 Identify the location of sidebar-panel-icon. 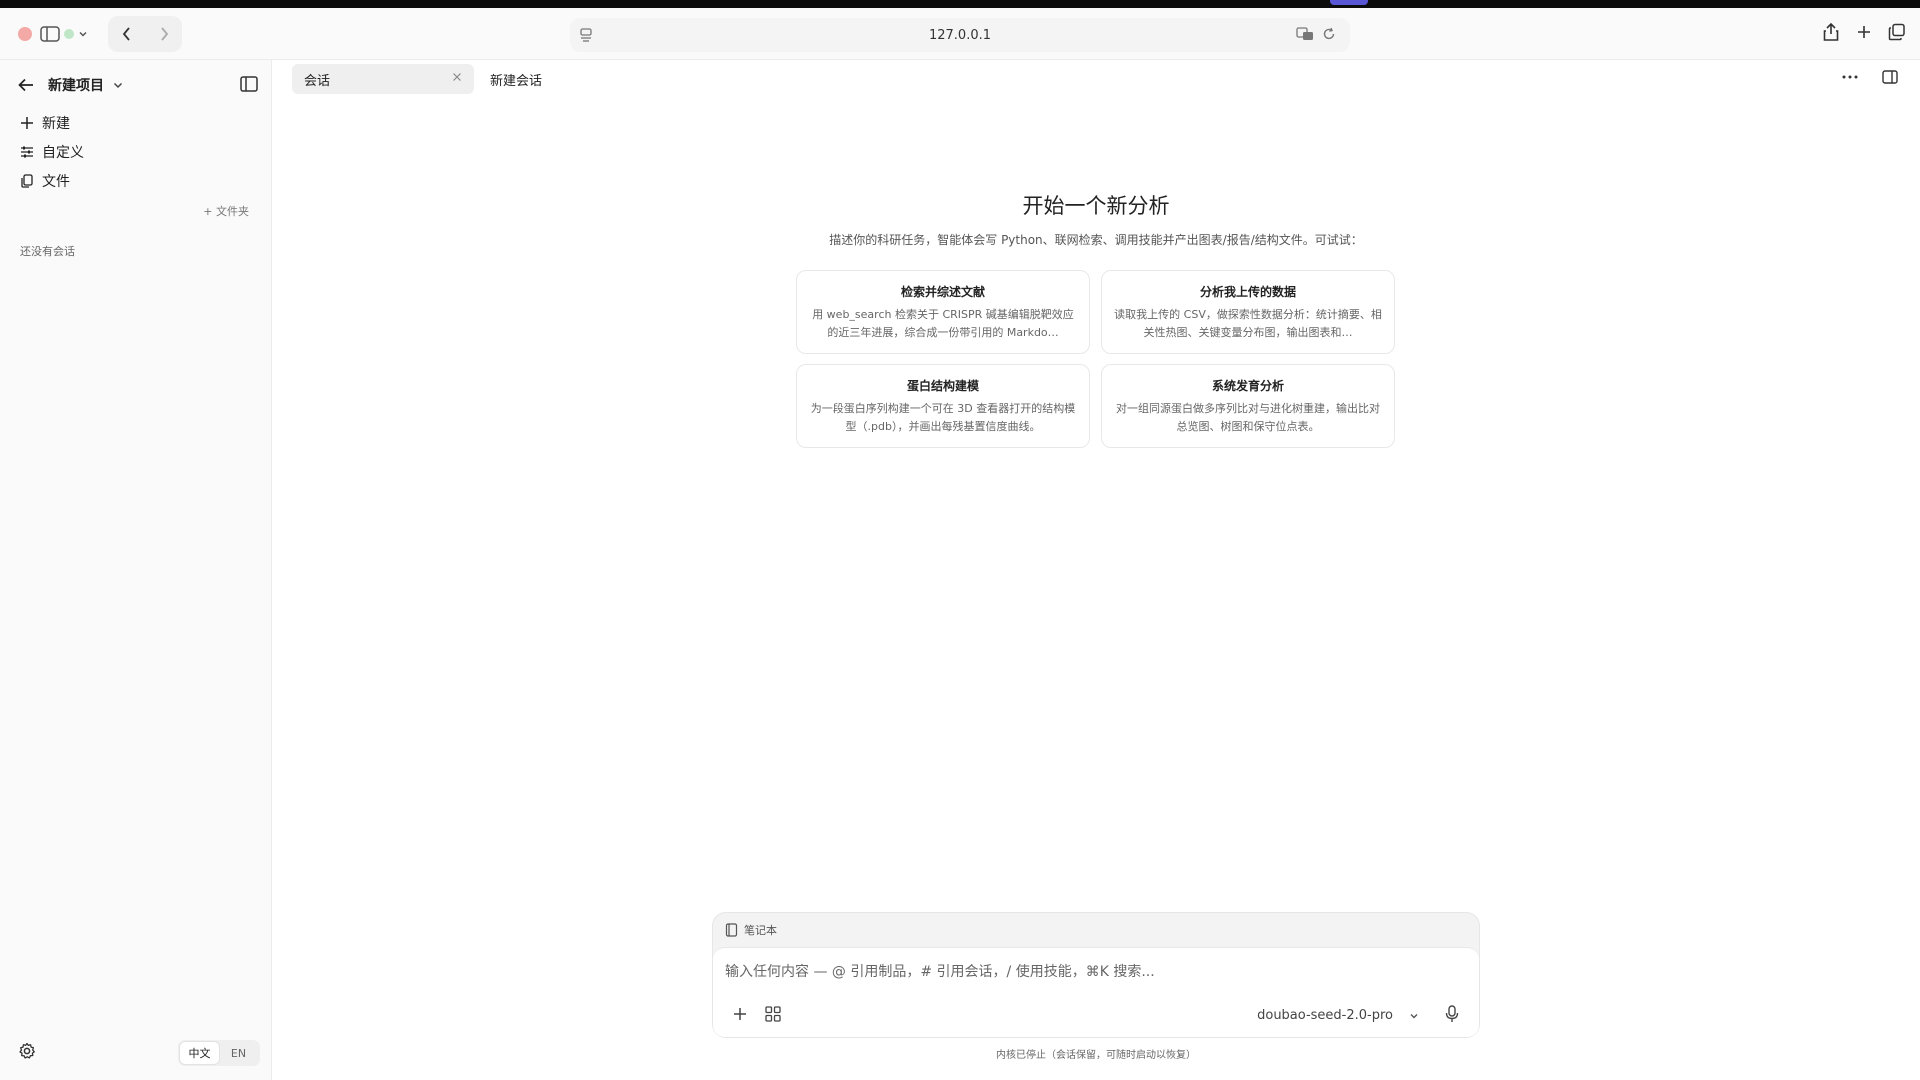
(249, 84).